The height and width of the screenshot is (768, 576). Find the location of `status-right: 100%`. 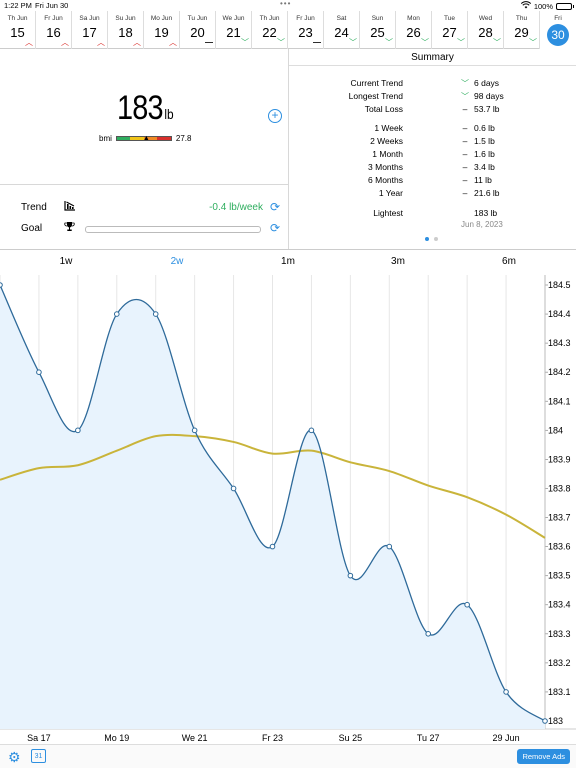

status-right: 100% is located at coordinates (547, 6).